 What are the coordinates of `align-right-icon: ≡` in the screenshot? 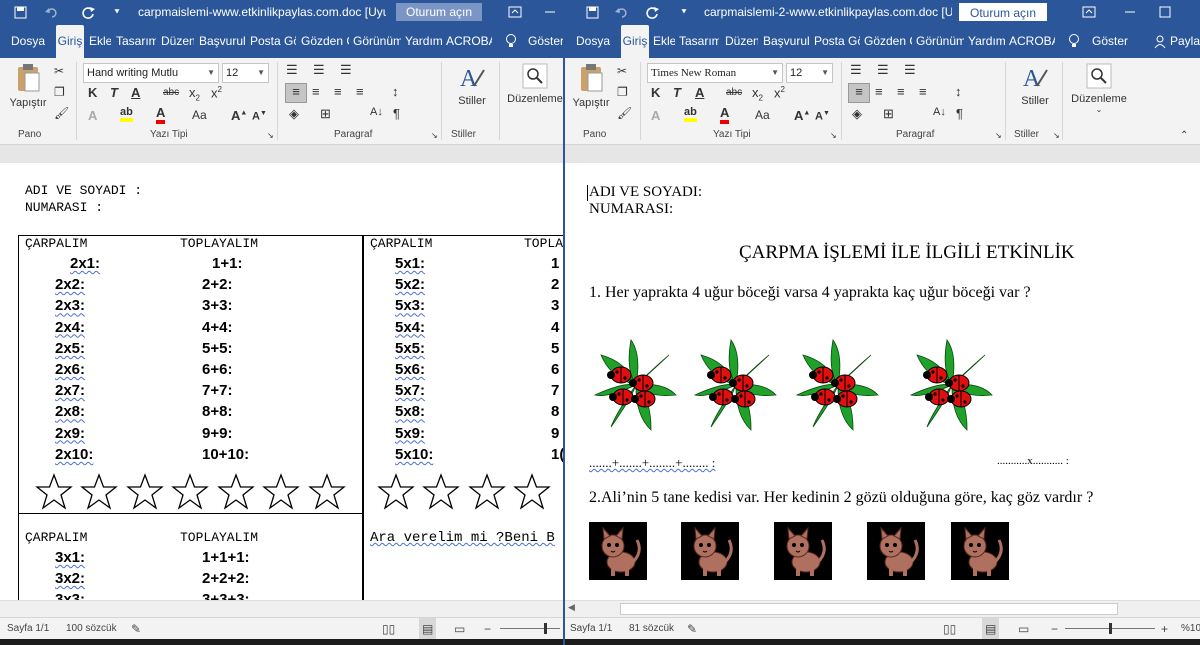 It's located at (338, 91).